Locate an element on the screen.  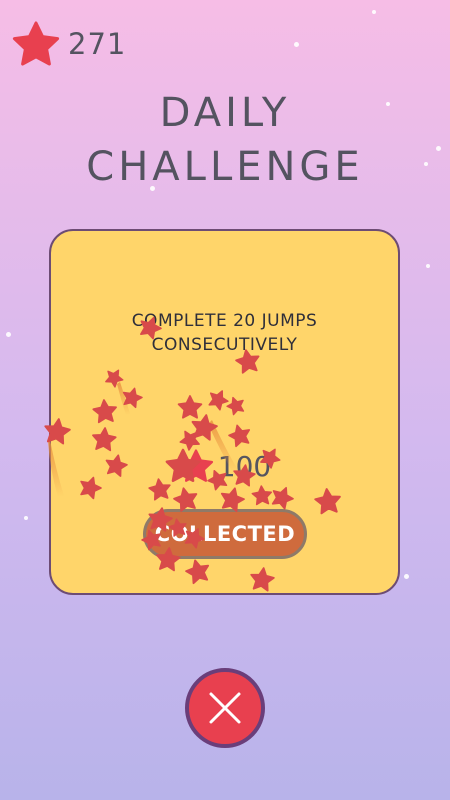
star-counter: 271 is located at coordinates (69, 44).